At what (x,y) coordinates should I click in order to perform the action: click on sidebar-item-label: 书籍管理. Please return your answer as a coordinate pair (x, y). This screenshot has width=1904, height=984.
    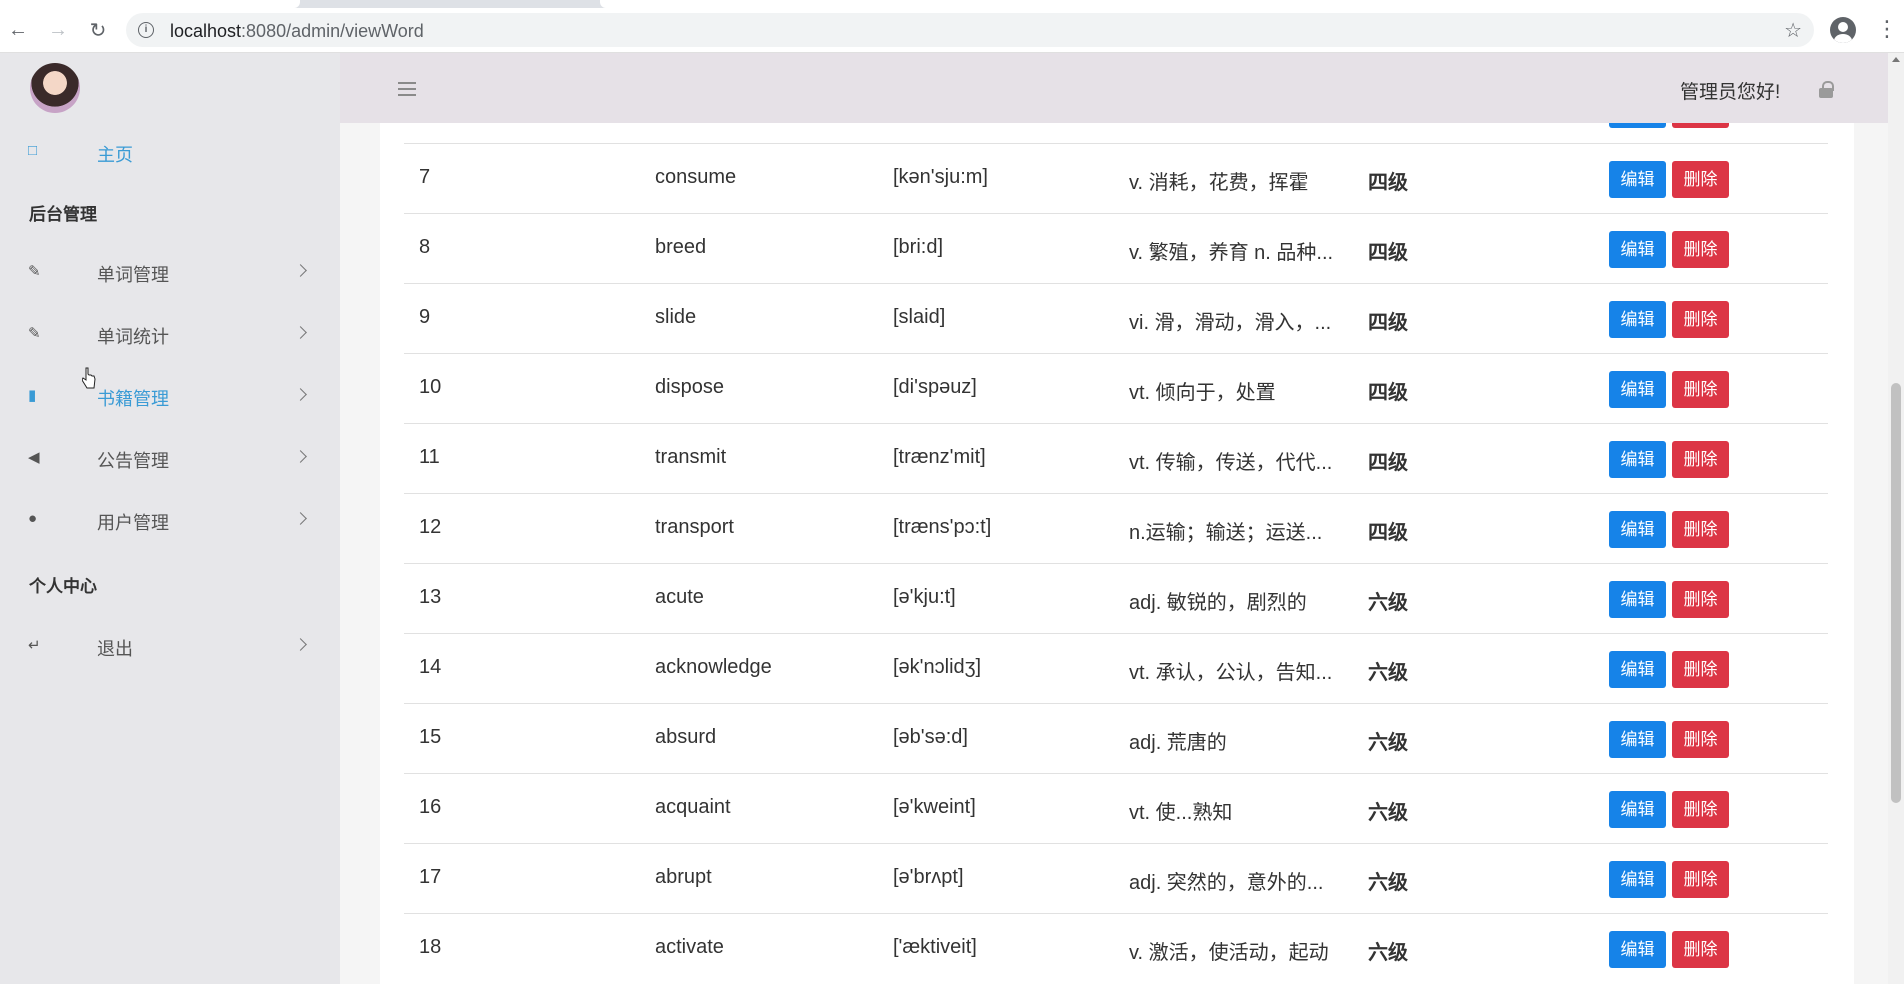
    Looking at the image, I should click on (133, 399).